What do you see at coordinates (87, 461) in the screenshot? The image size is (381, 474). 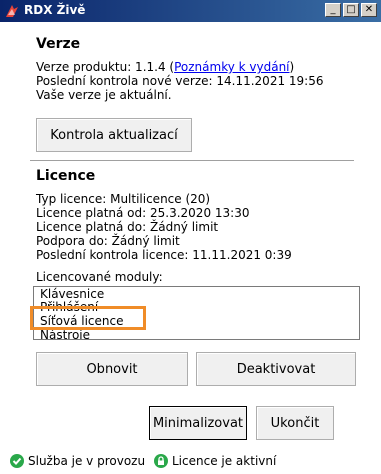 I see `service-status-text: Služba je v provozu` at bounding box center [87, 461].